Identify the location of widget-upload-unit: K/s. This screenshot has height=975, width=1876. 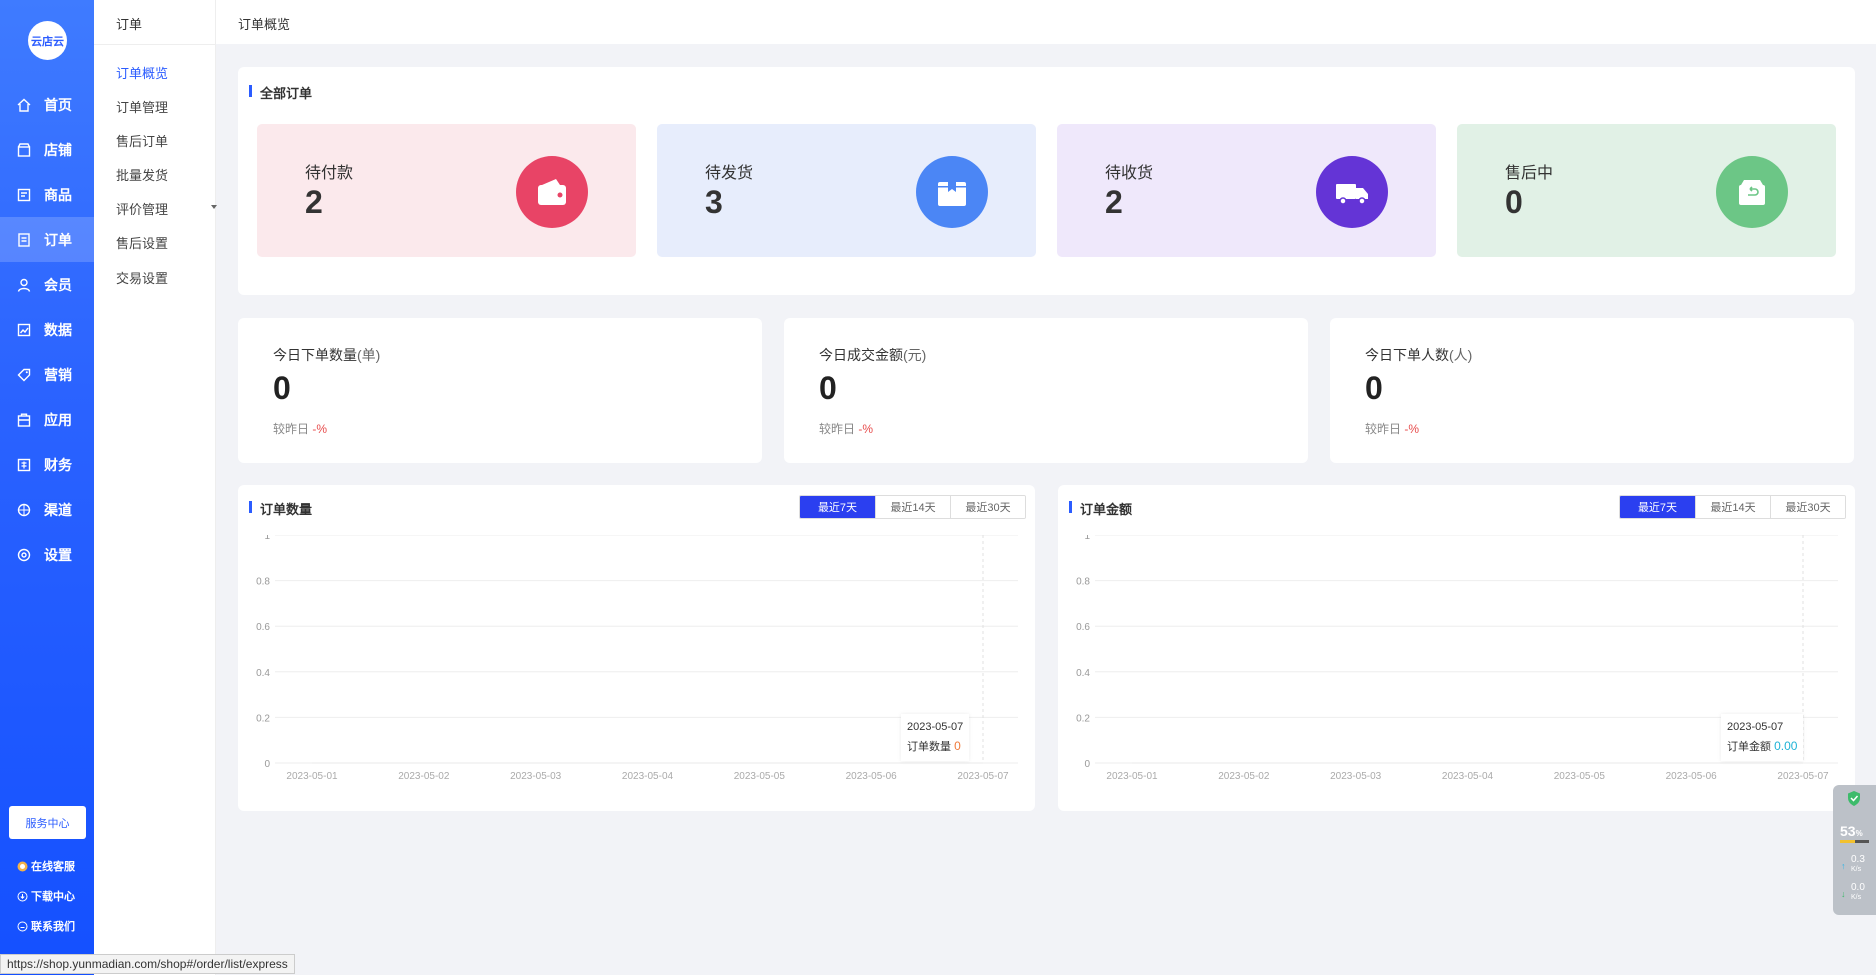
(1856, 869).